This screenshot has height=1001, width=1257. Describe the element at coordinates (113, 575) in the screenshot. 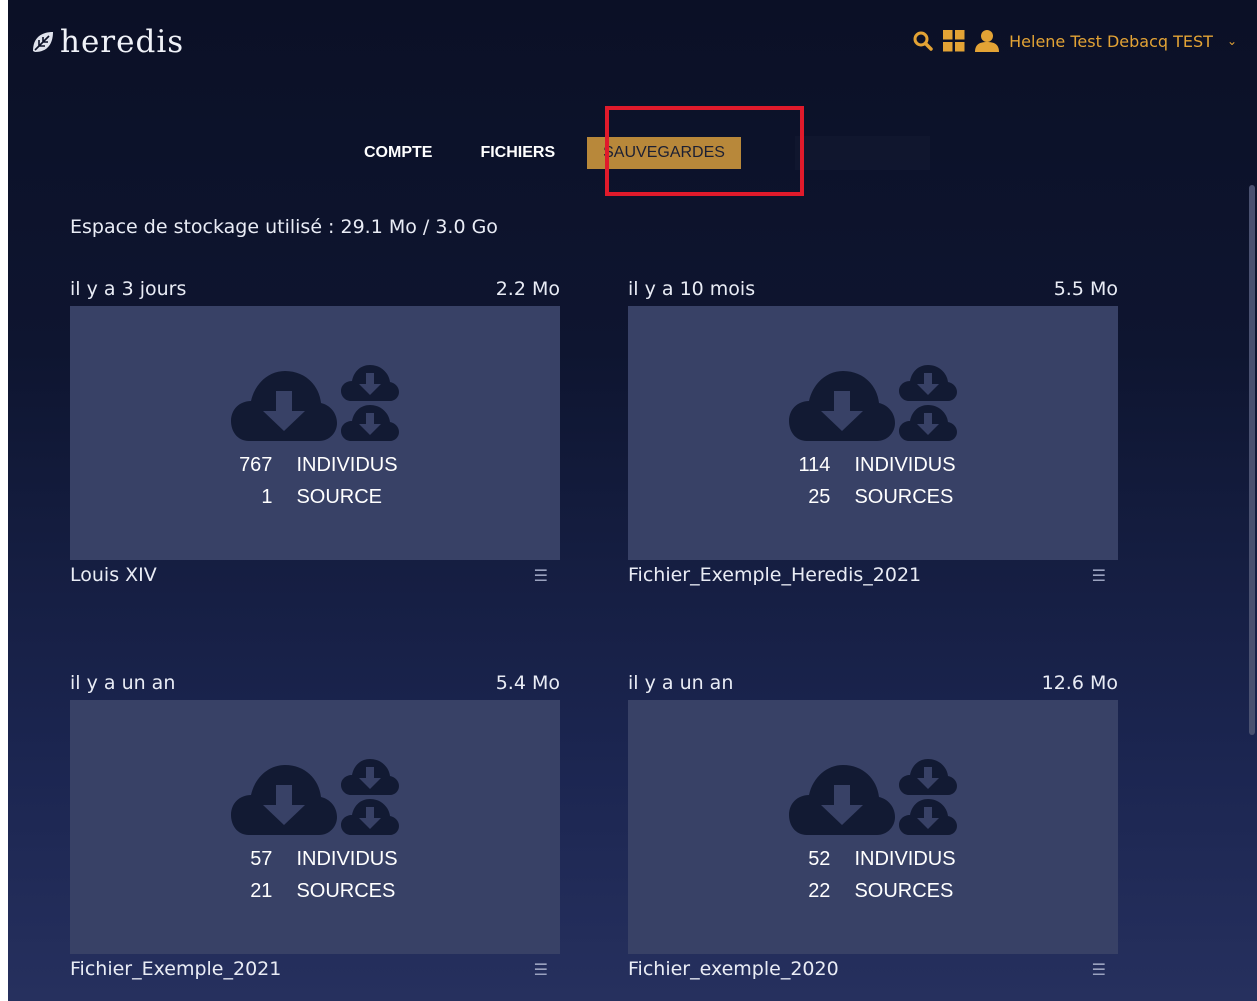

I see `backup-name: Louis XIV` at that location.